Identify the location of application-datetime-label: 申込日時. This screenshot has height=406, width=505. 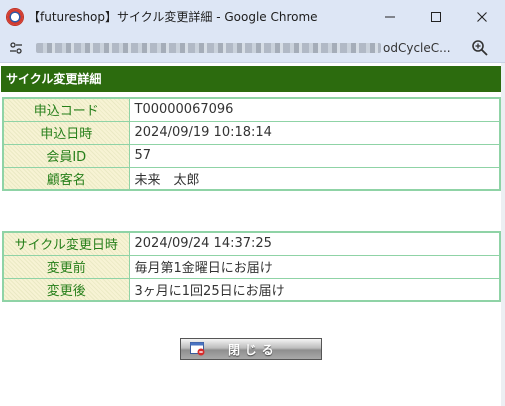
(66, 132).